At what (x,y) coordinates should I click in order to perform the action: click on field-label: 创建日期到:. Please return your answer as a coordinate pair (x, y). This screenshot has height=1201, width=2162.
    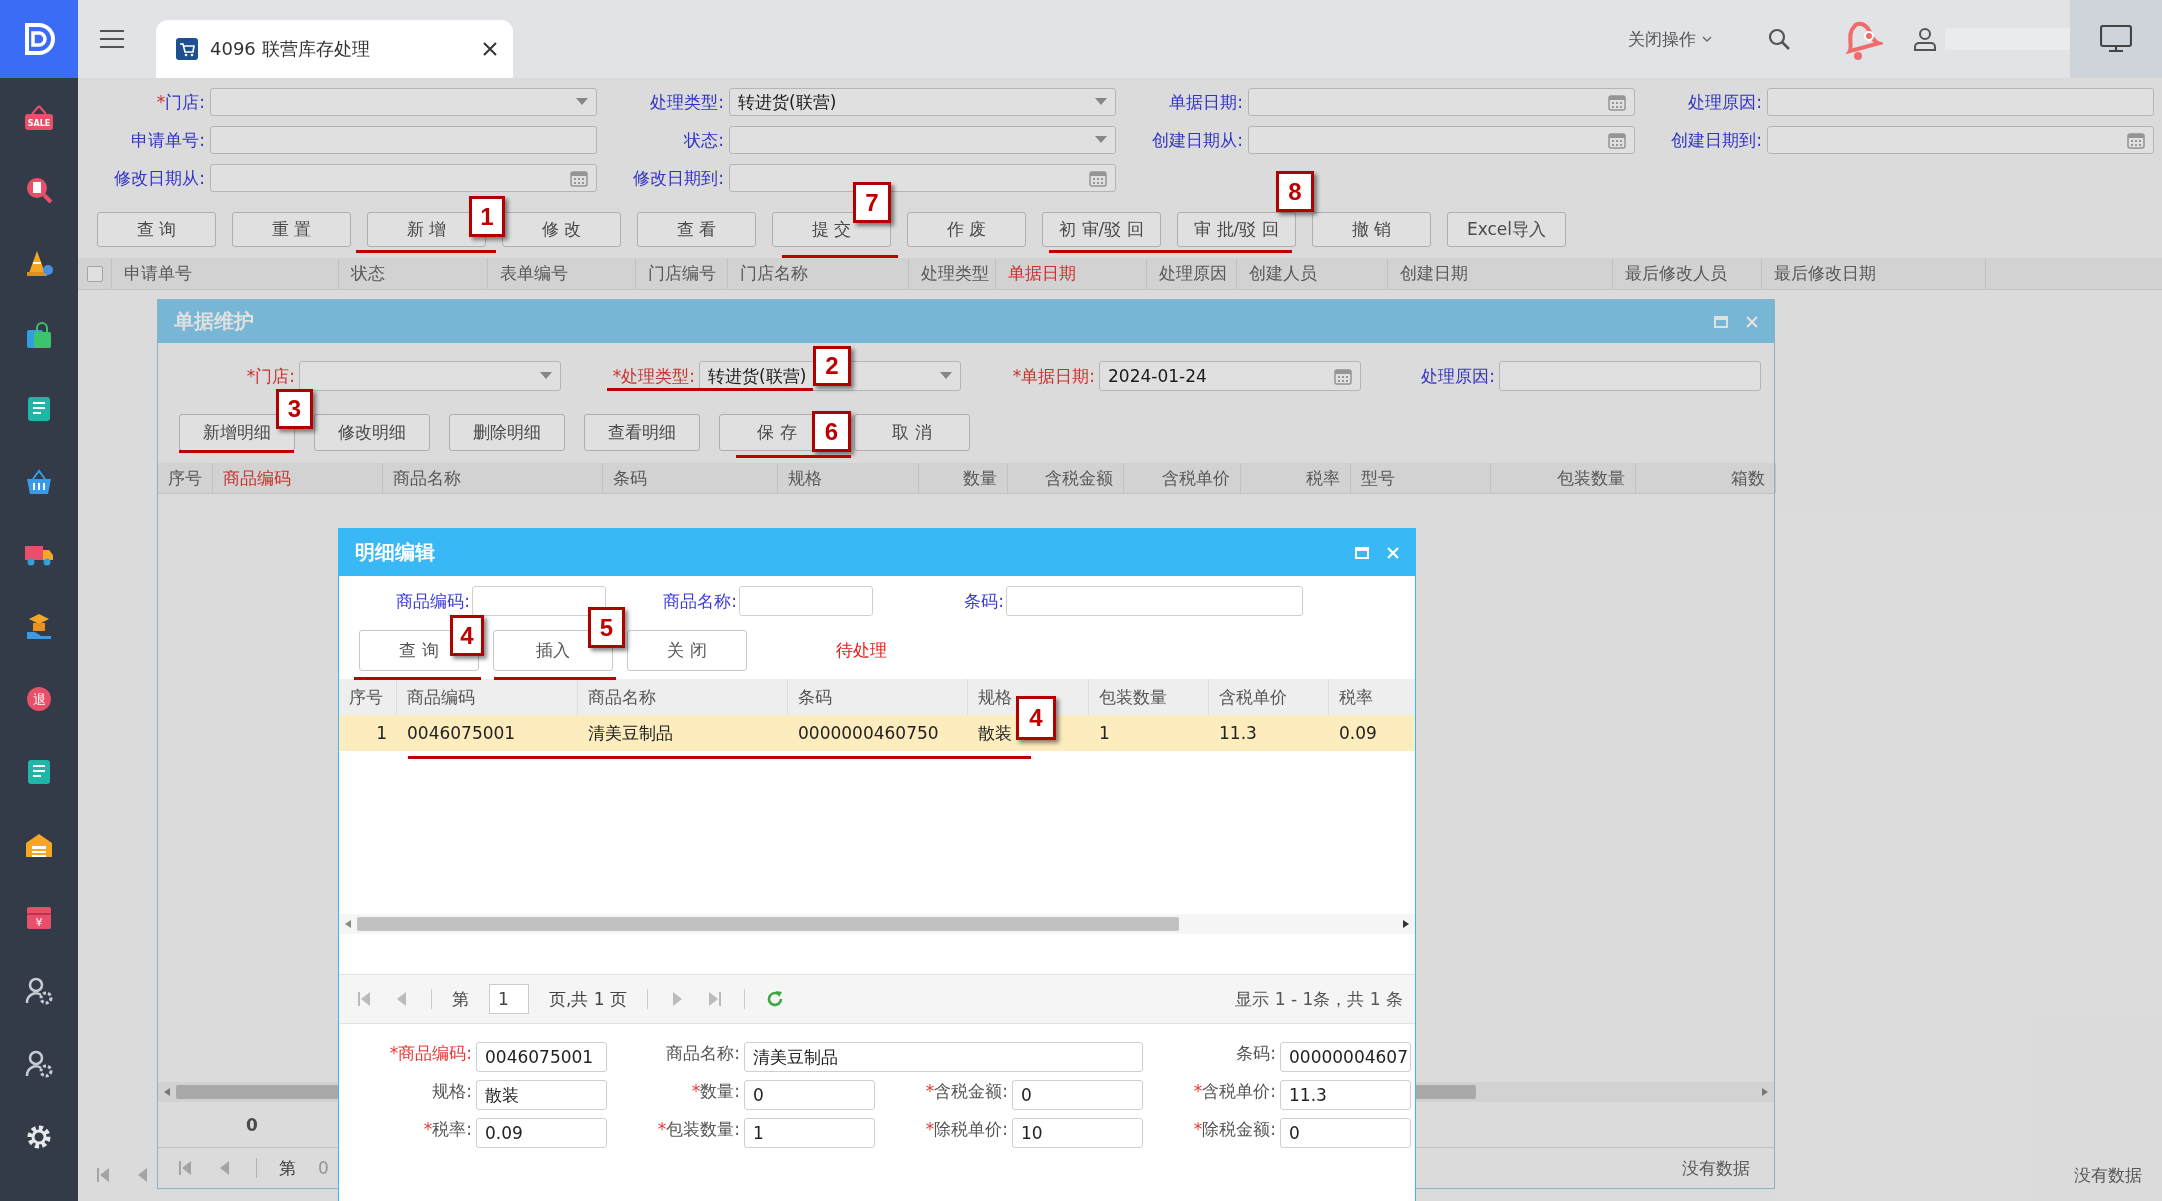
    Looking at the image, I should click on (1716, 140).